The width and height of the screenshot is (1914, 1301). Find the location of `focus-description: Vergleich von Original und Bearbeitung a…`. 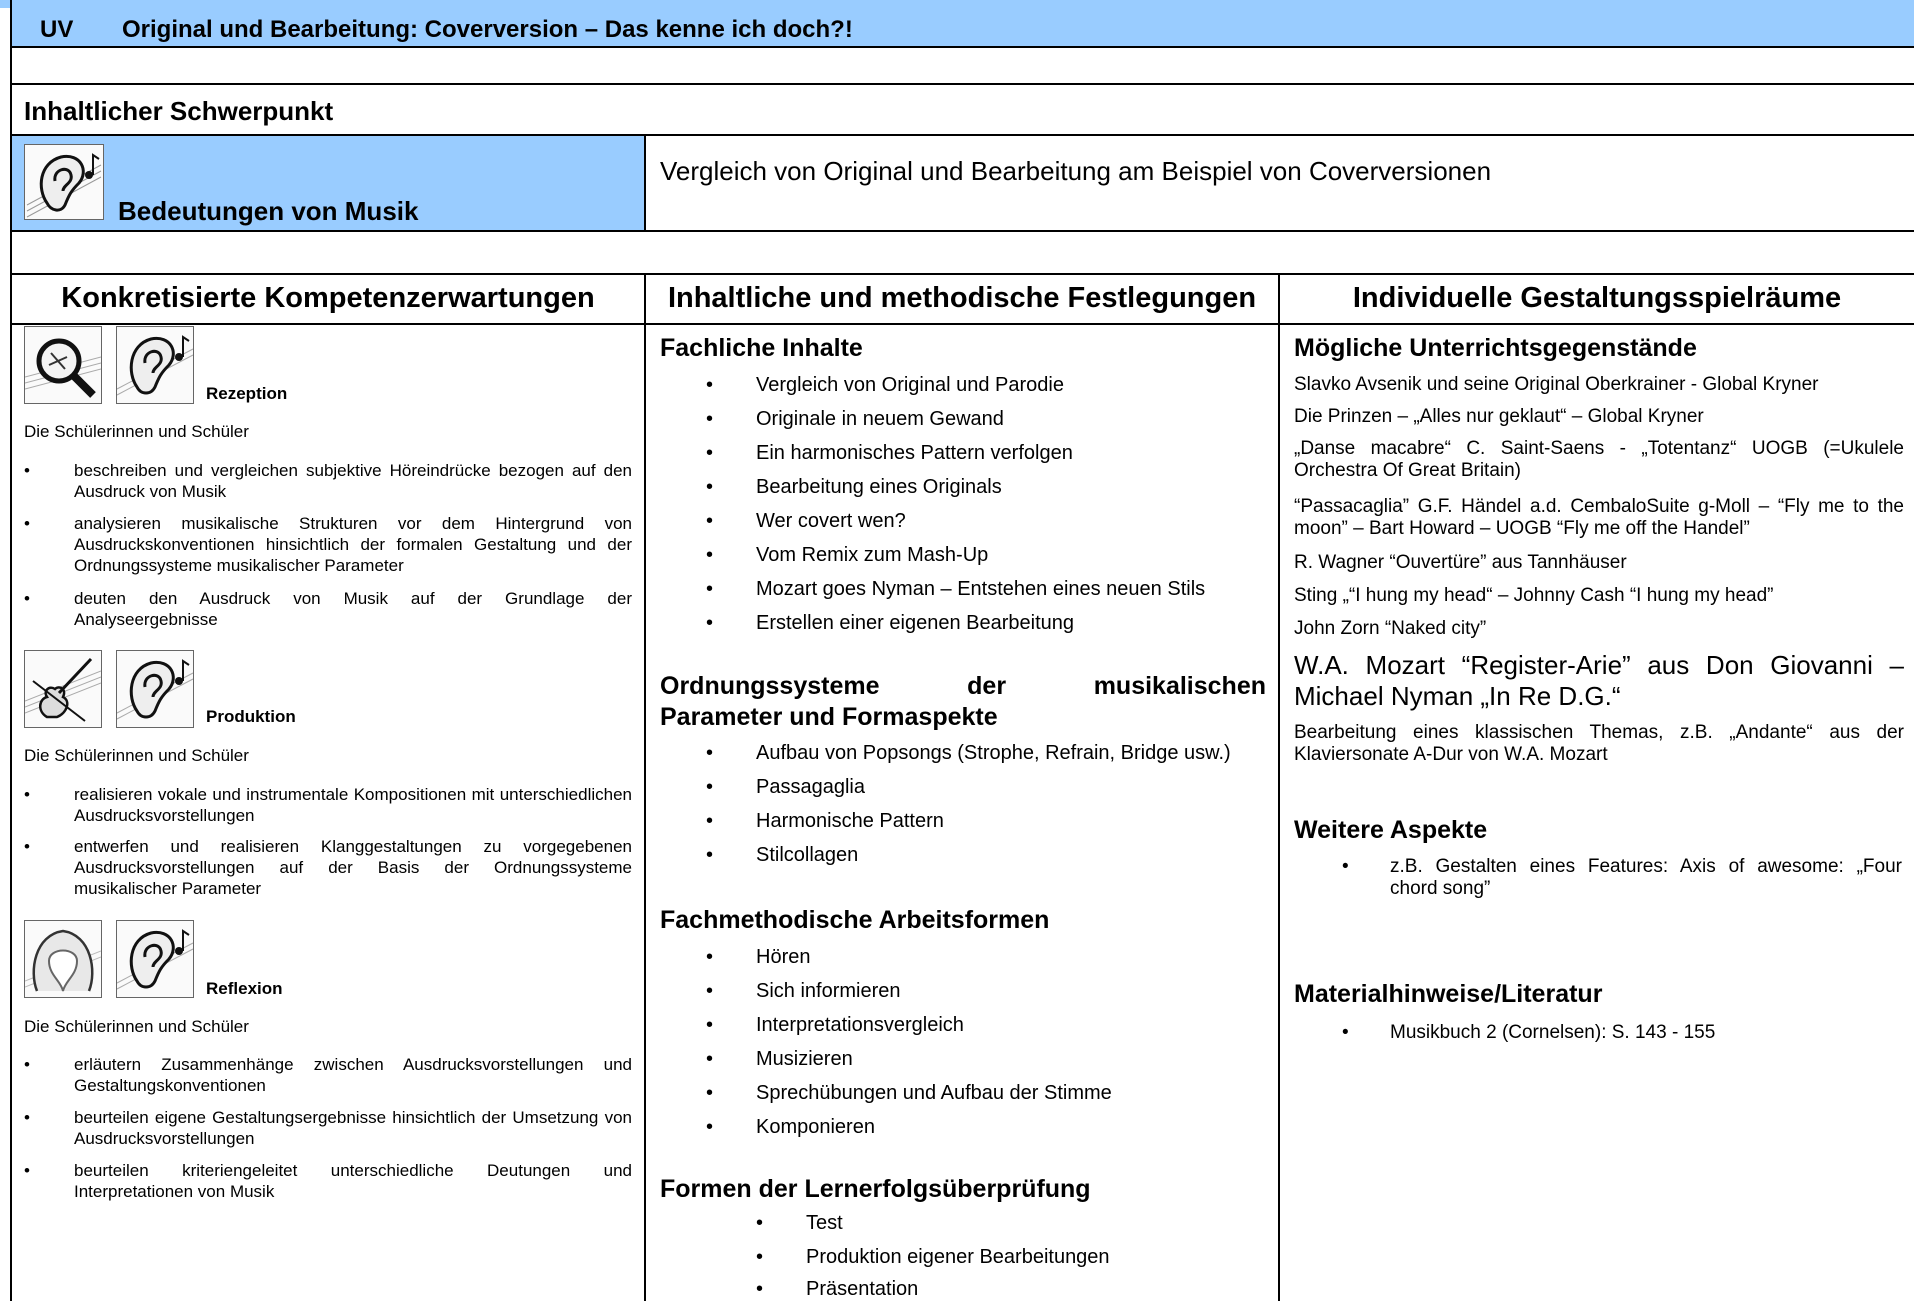

focus-description: Vergleich von Original und Bearbeitung a… is located at coordinates (1076, 171).